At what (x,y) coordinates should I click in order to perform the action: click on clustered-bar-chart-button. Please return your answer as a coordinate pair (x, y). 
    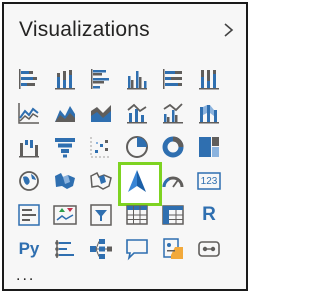
    Looking at the image, I should click on (101, 79).